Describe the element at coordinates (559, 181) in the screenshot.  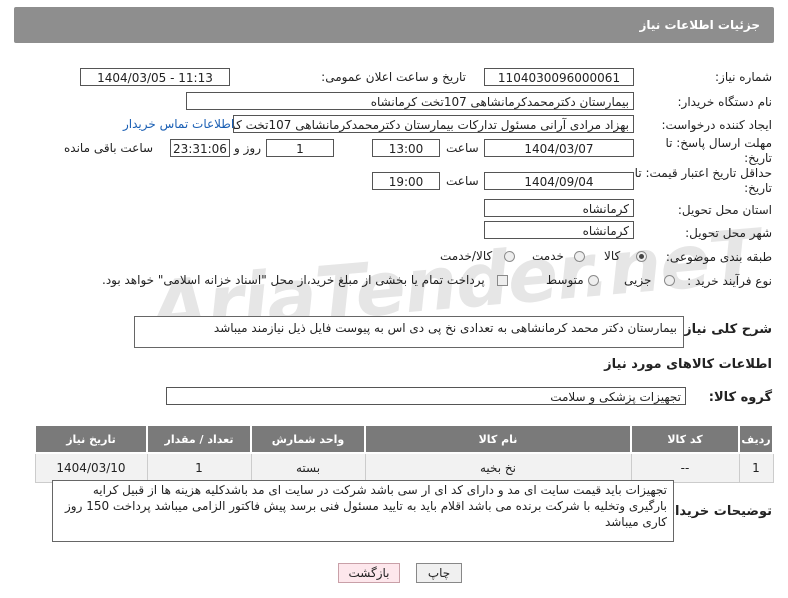
I see `price-validity-date-field: 1404/09/04` at that location.